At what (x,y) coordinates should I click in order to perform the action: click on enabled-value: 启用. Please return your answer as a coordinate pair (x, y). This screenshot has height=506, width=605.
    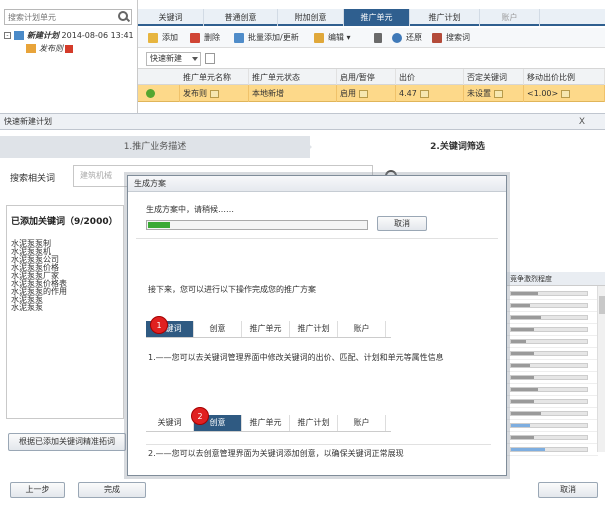
    Looking at the image, I should click on (348, 93).